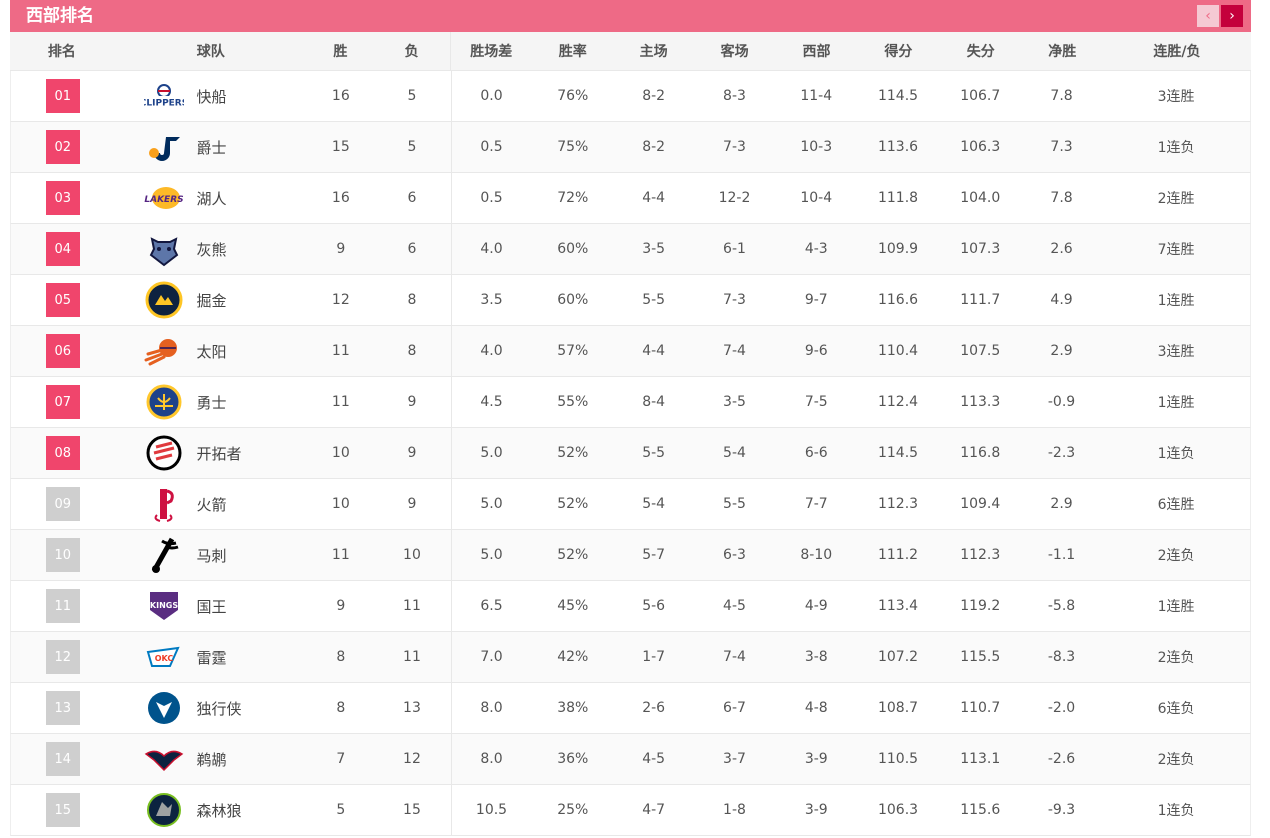 This screenshot has width=1270, height=838. I want to click on team-cell: 鹈鹕, so click(211, 759).